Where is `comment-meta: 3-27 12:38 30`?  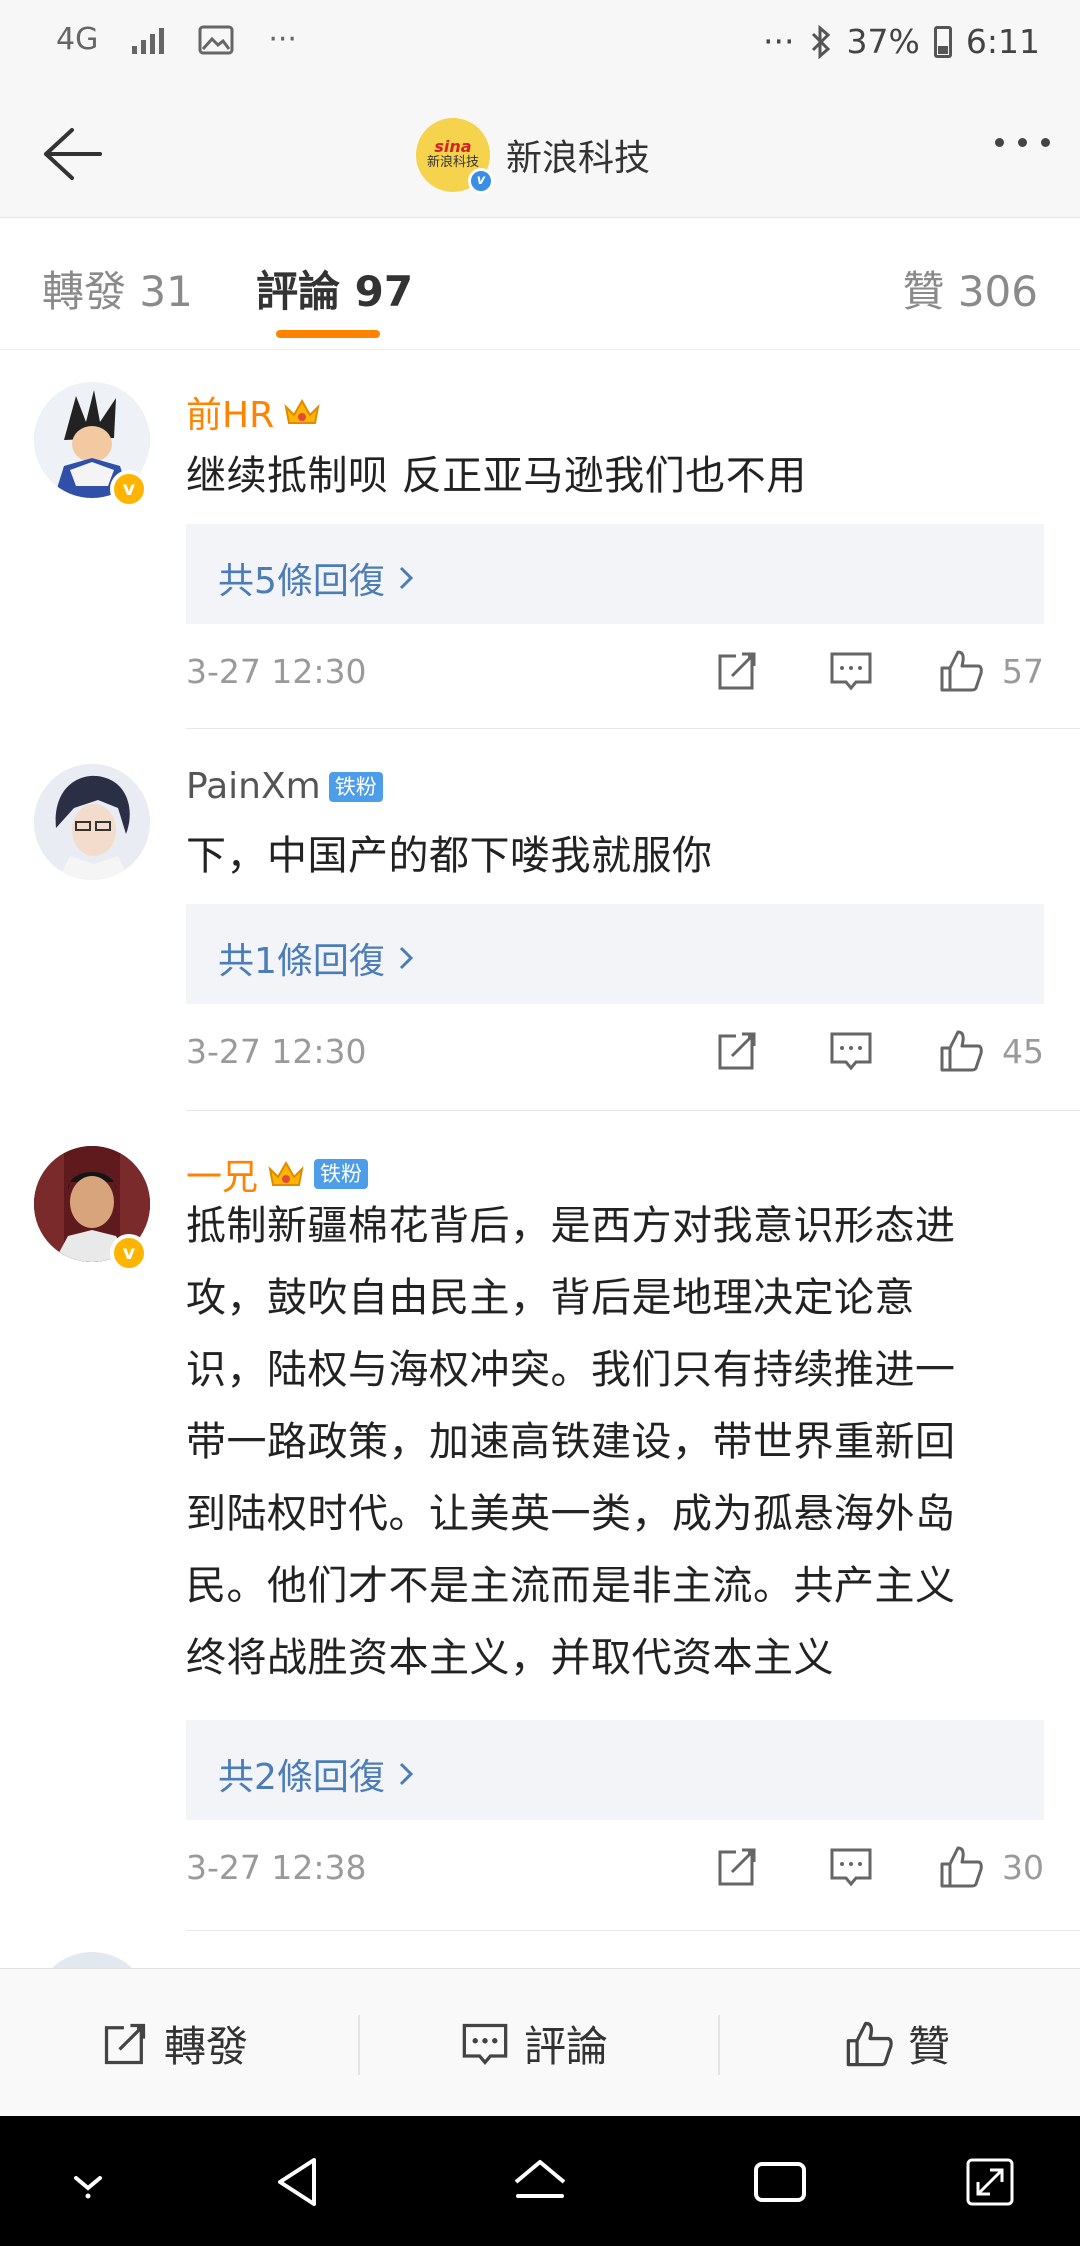 comment-meta: 3-27 12:38 30 is located at coordinates (615, 1869).